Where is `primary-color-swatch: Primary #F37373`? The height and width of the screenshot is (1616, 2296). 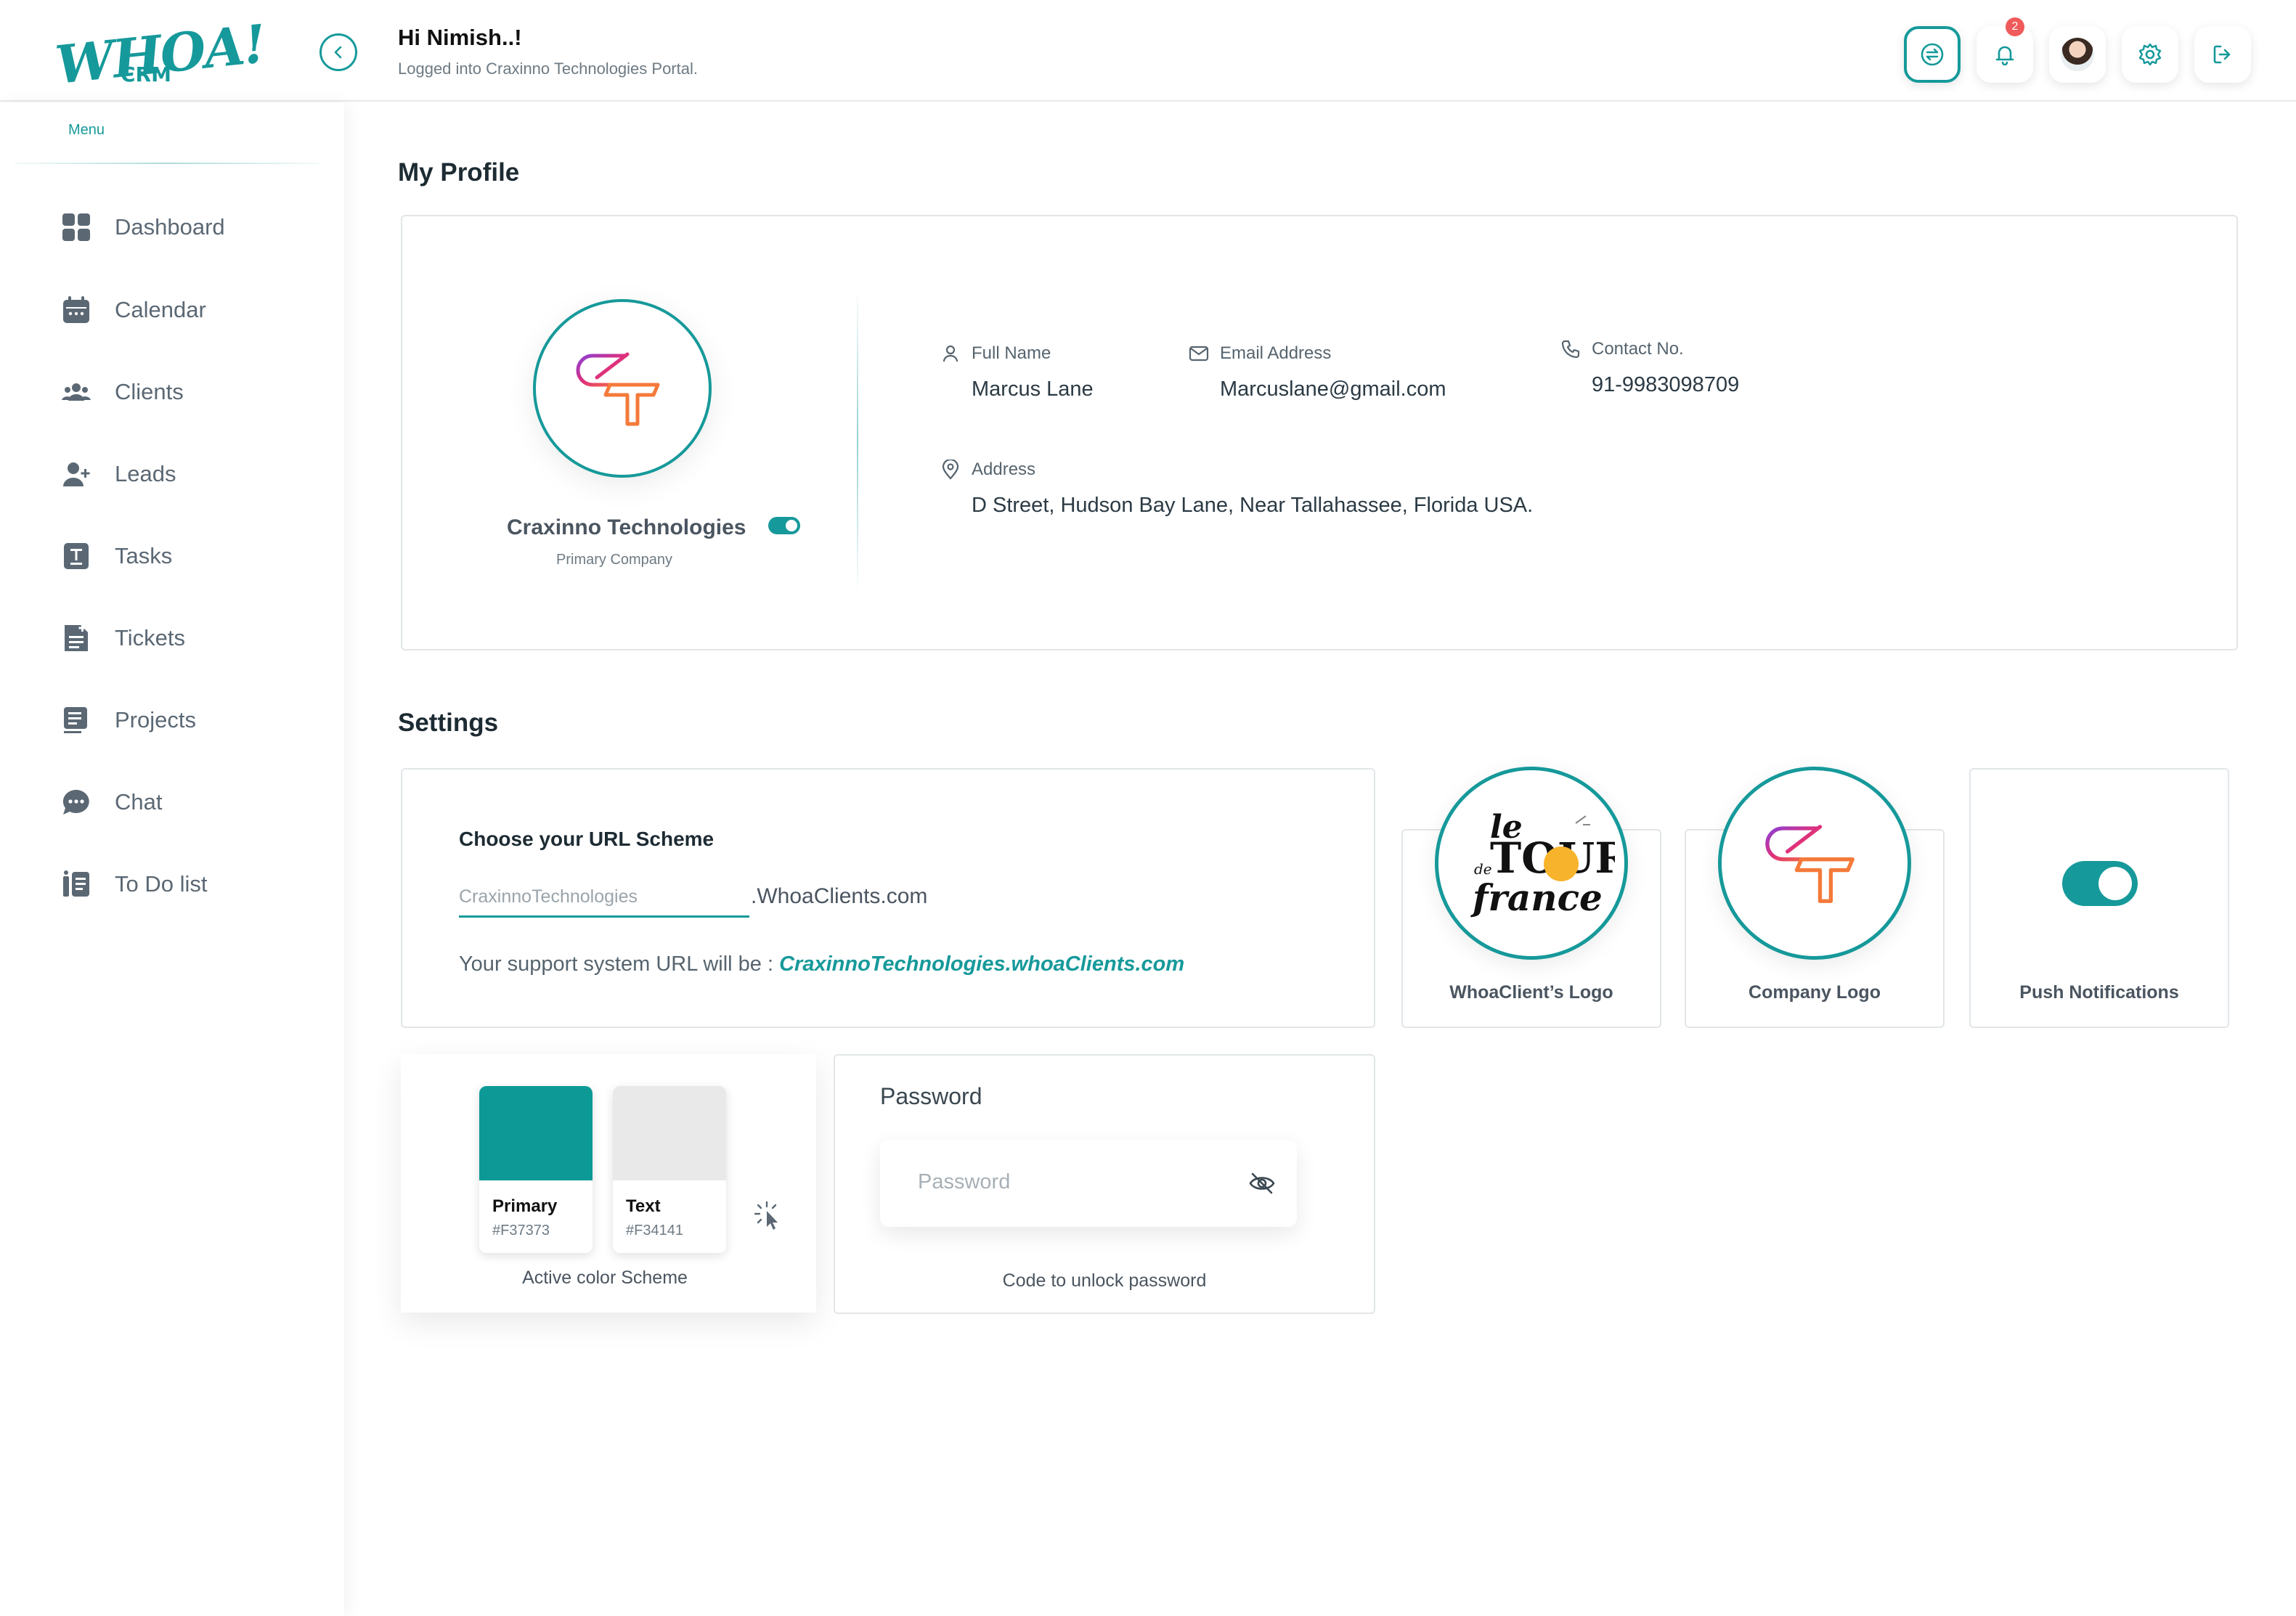
primary-color-swatch: Primary #F37373 is located at coordinates (536, 1169).